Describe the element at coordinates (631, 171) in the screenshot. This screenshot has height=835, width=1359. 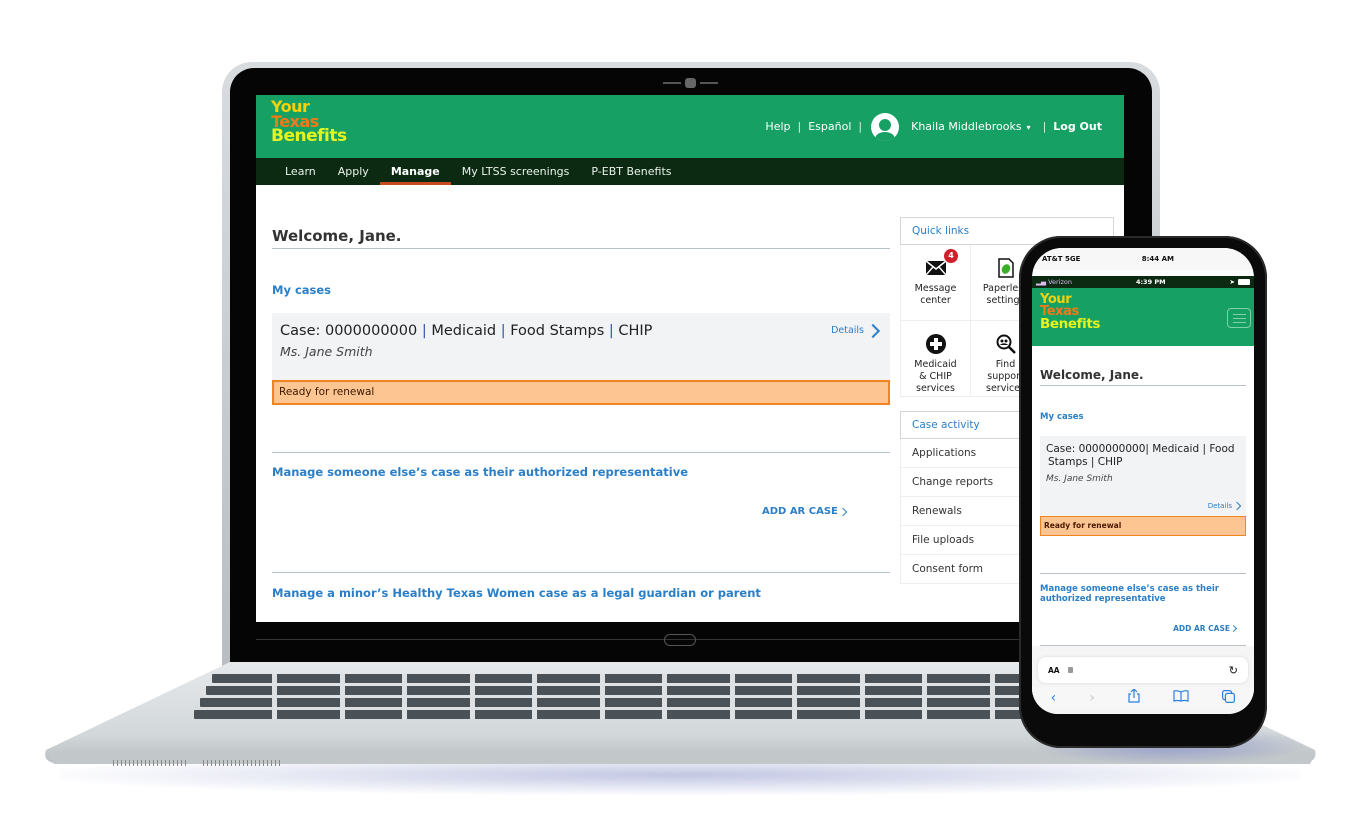
I see `nav-pebt-benefits: P-EBT Benefits` at that location.